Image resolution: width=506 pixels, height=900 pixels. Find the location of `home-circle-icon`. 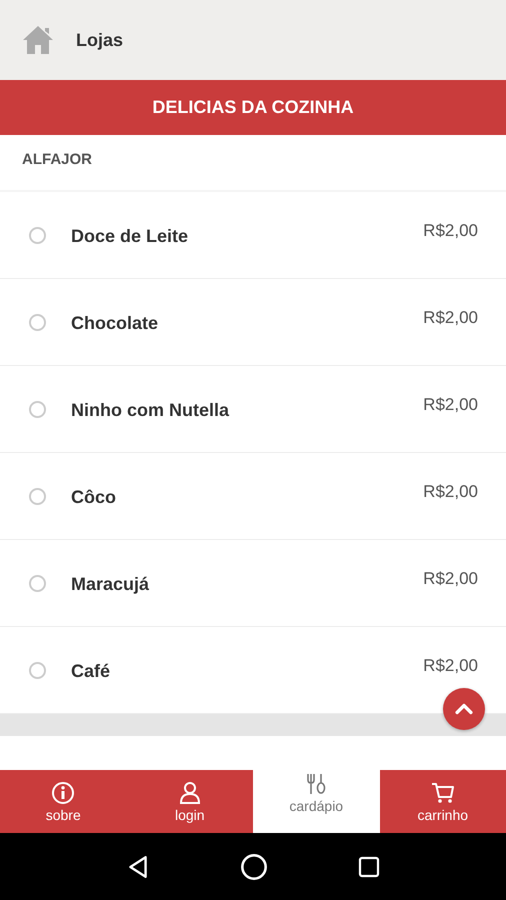

home-circle-icon is located at coordinates (254, 866).